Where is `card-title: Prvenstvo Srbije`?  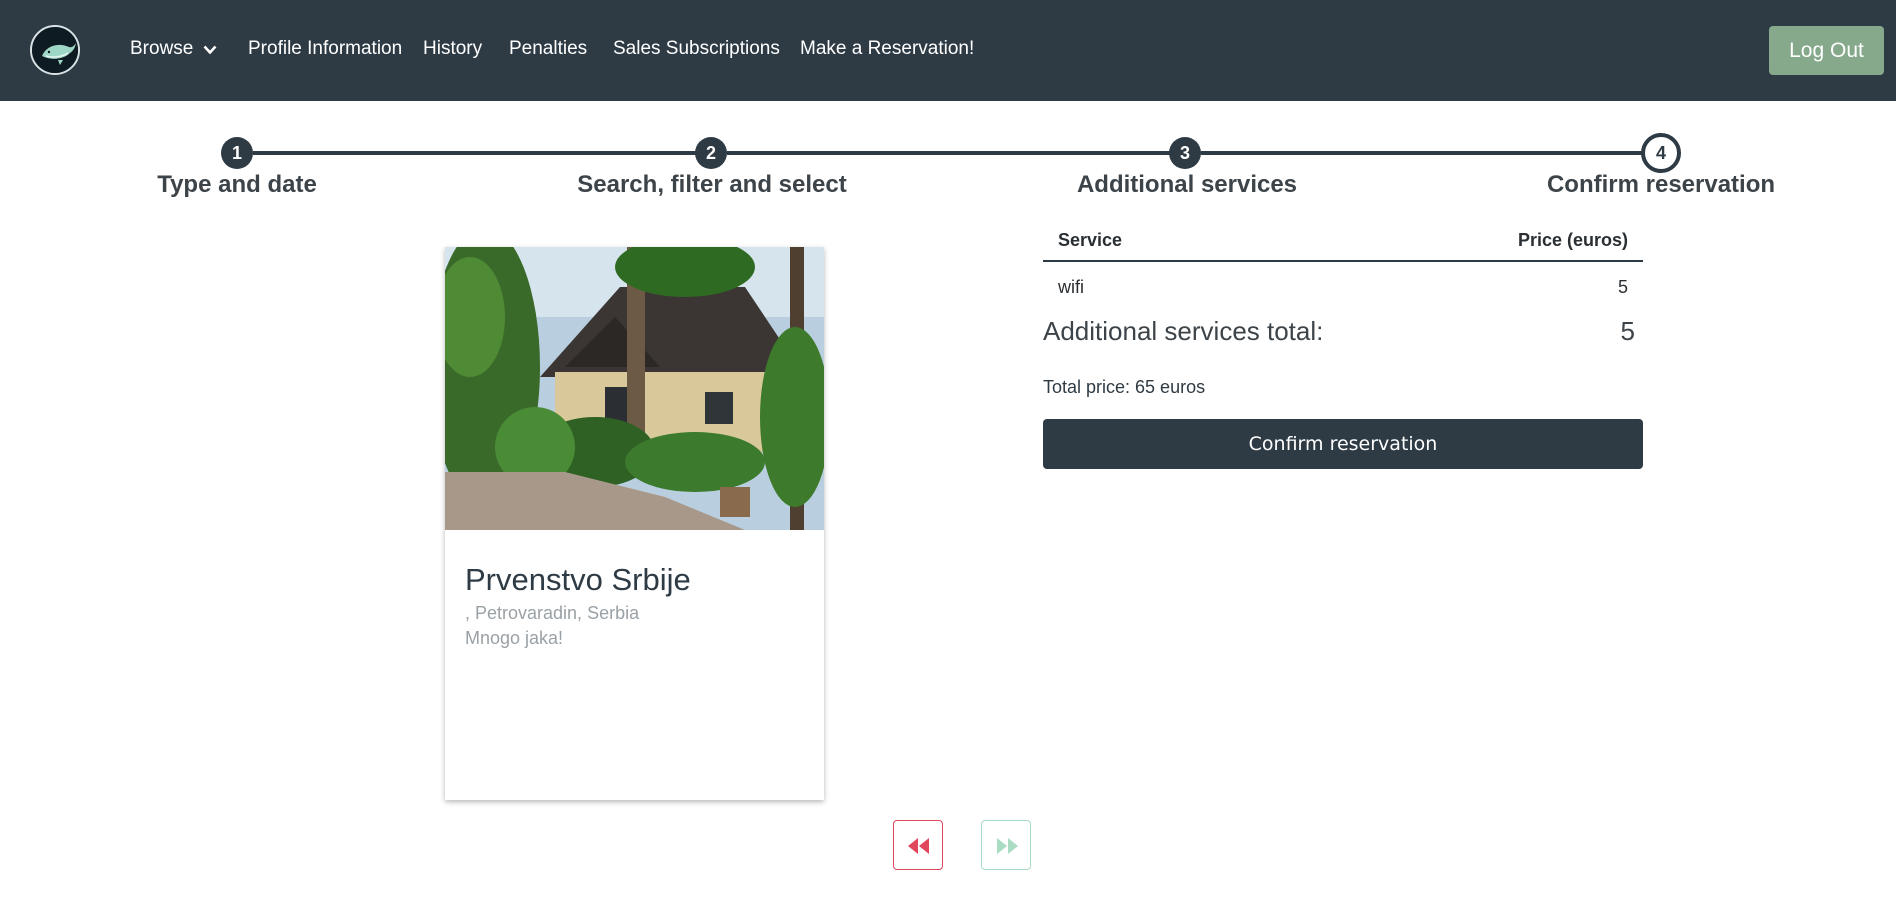 card-title: Prvenstvo Srbije is located at coordinates (578, 579).